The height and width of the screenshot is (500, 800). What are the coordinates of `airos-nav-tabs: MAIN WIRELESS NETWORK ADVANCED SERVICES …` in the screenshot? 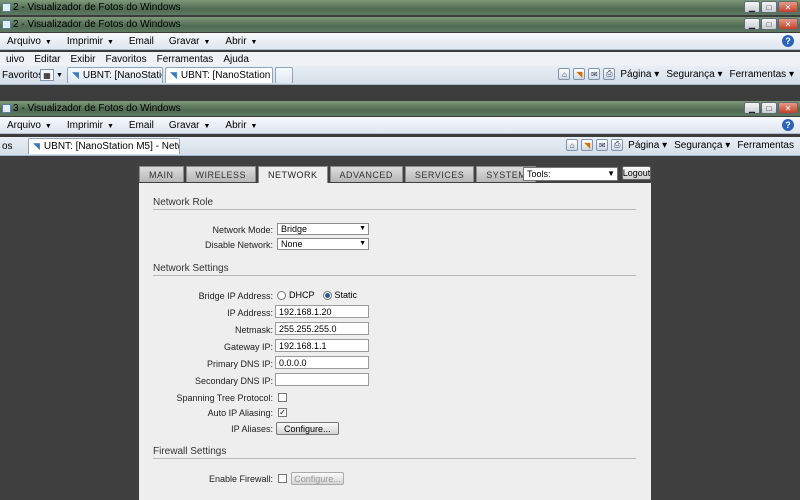 It's located at (338, 174).